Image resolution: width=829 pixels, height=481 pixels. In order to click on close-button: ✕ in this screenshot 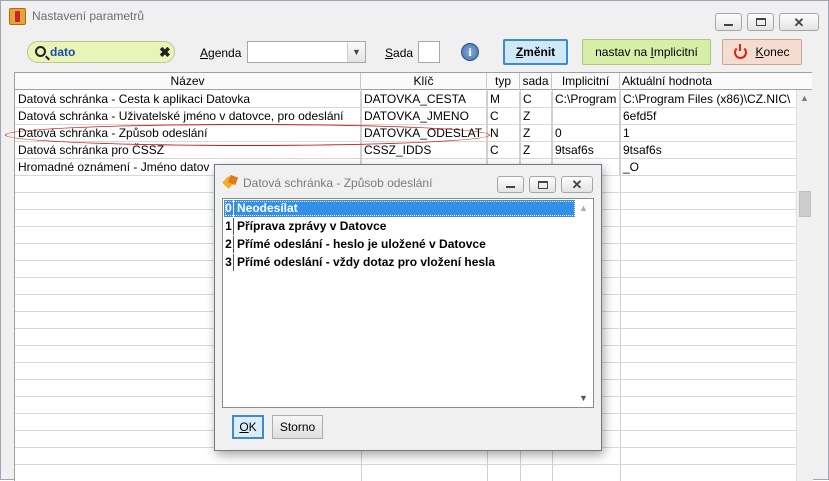, I will do `click(799, 22)`.